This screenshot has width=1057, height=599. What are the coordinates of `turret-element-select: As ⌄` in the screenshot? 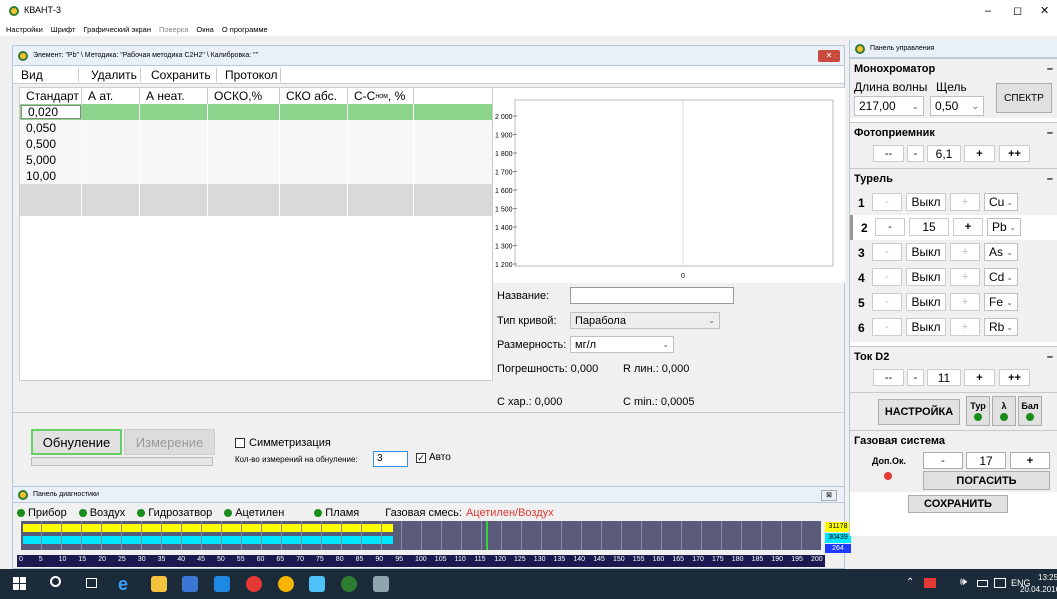 It's located at (1001, 252).